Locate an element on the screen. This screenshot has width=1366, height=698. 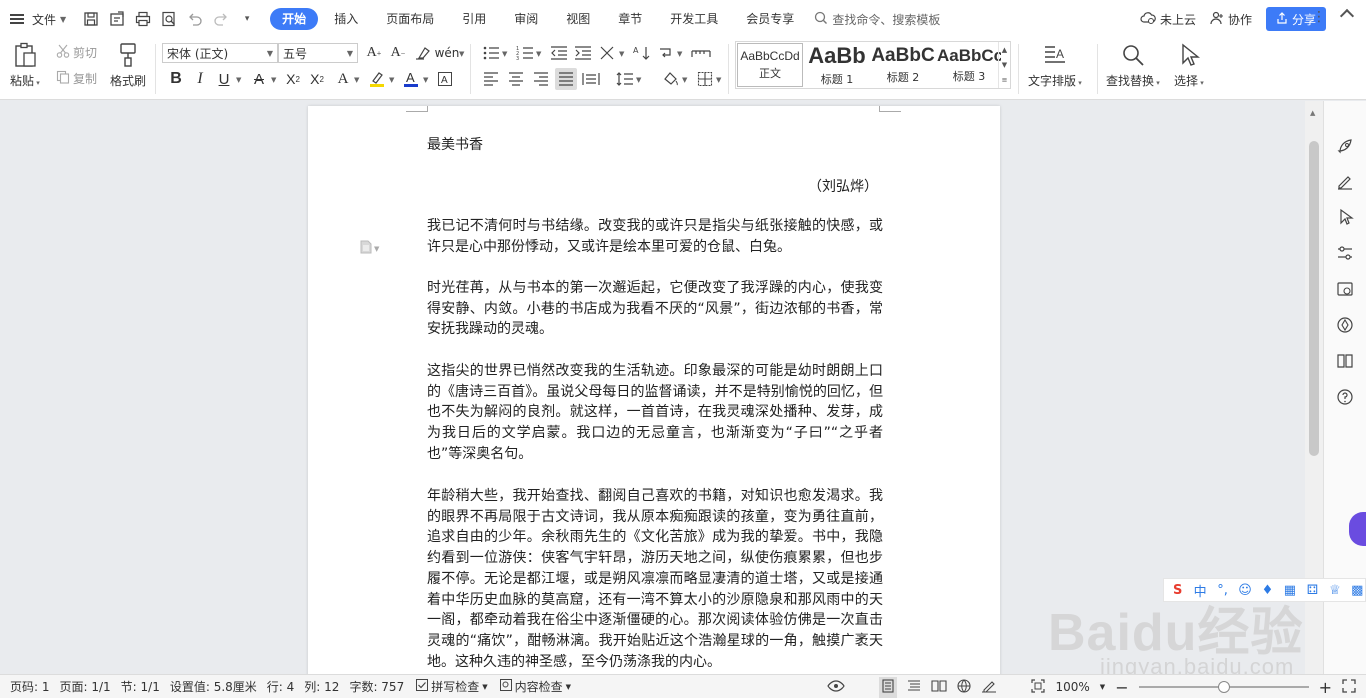
find-replace-button: 查找替换 ▾ is located at coordinates (1133, 65).